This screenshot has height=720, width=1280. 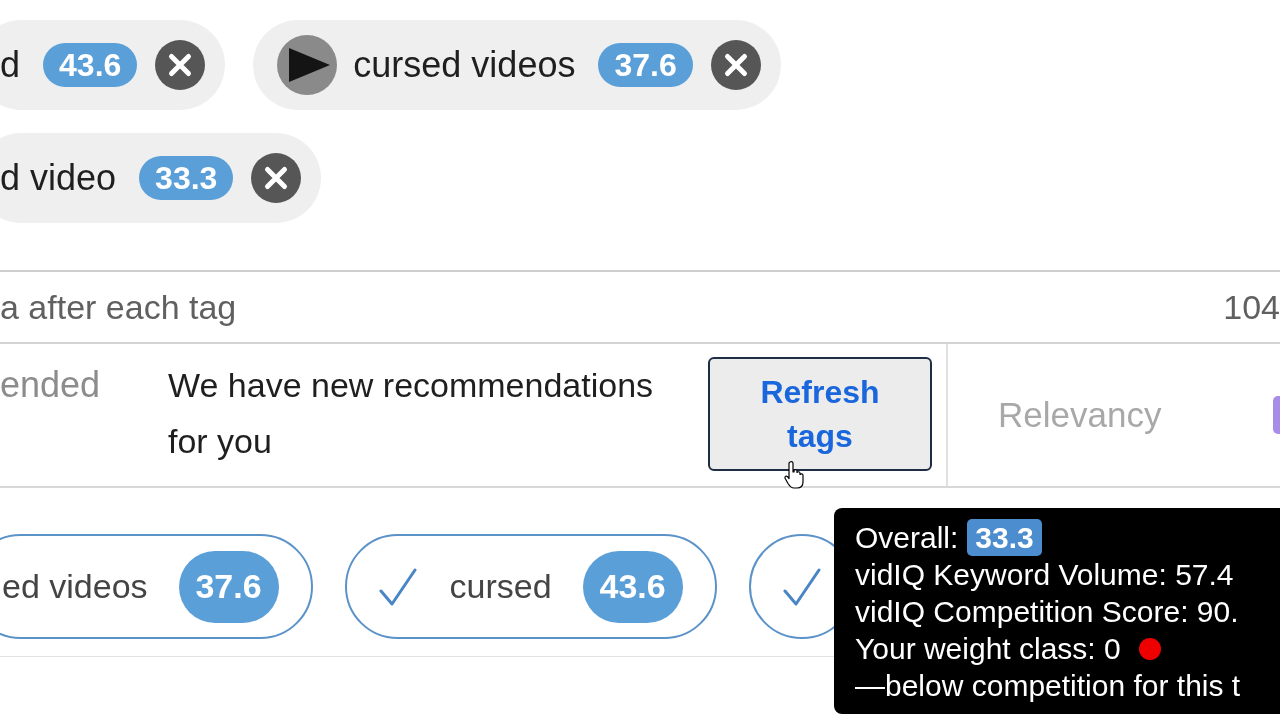 What do you see at coordinates (464, 65) in the screenshot?
I see `tag-label: cursed videos` at bounding box center [464, 65].